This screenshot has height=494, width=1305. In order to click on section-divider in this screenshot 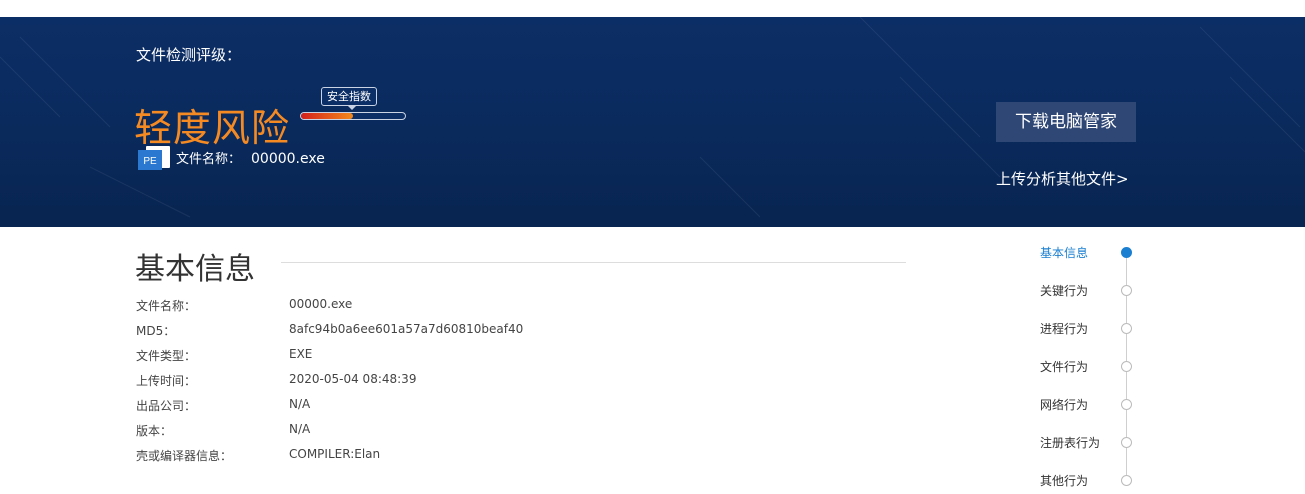, I will do `click(593, 262)`.